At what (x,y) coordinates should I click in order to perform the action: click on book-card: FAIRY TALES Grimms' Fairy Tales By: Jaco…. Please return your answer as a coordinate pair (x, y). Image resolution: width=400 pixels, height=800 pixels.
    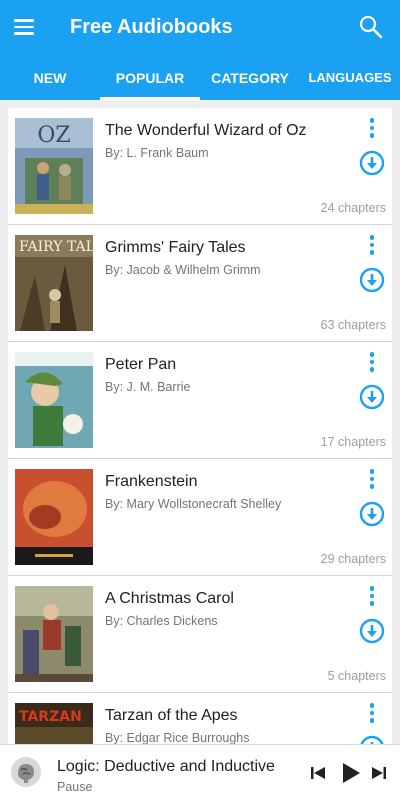
    Looking at the image, I should click on (200, 283).